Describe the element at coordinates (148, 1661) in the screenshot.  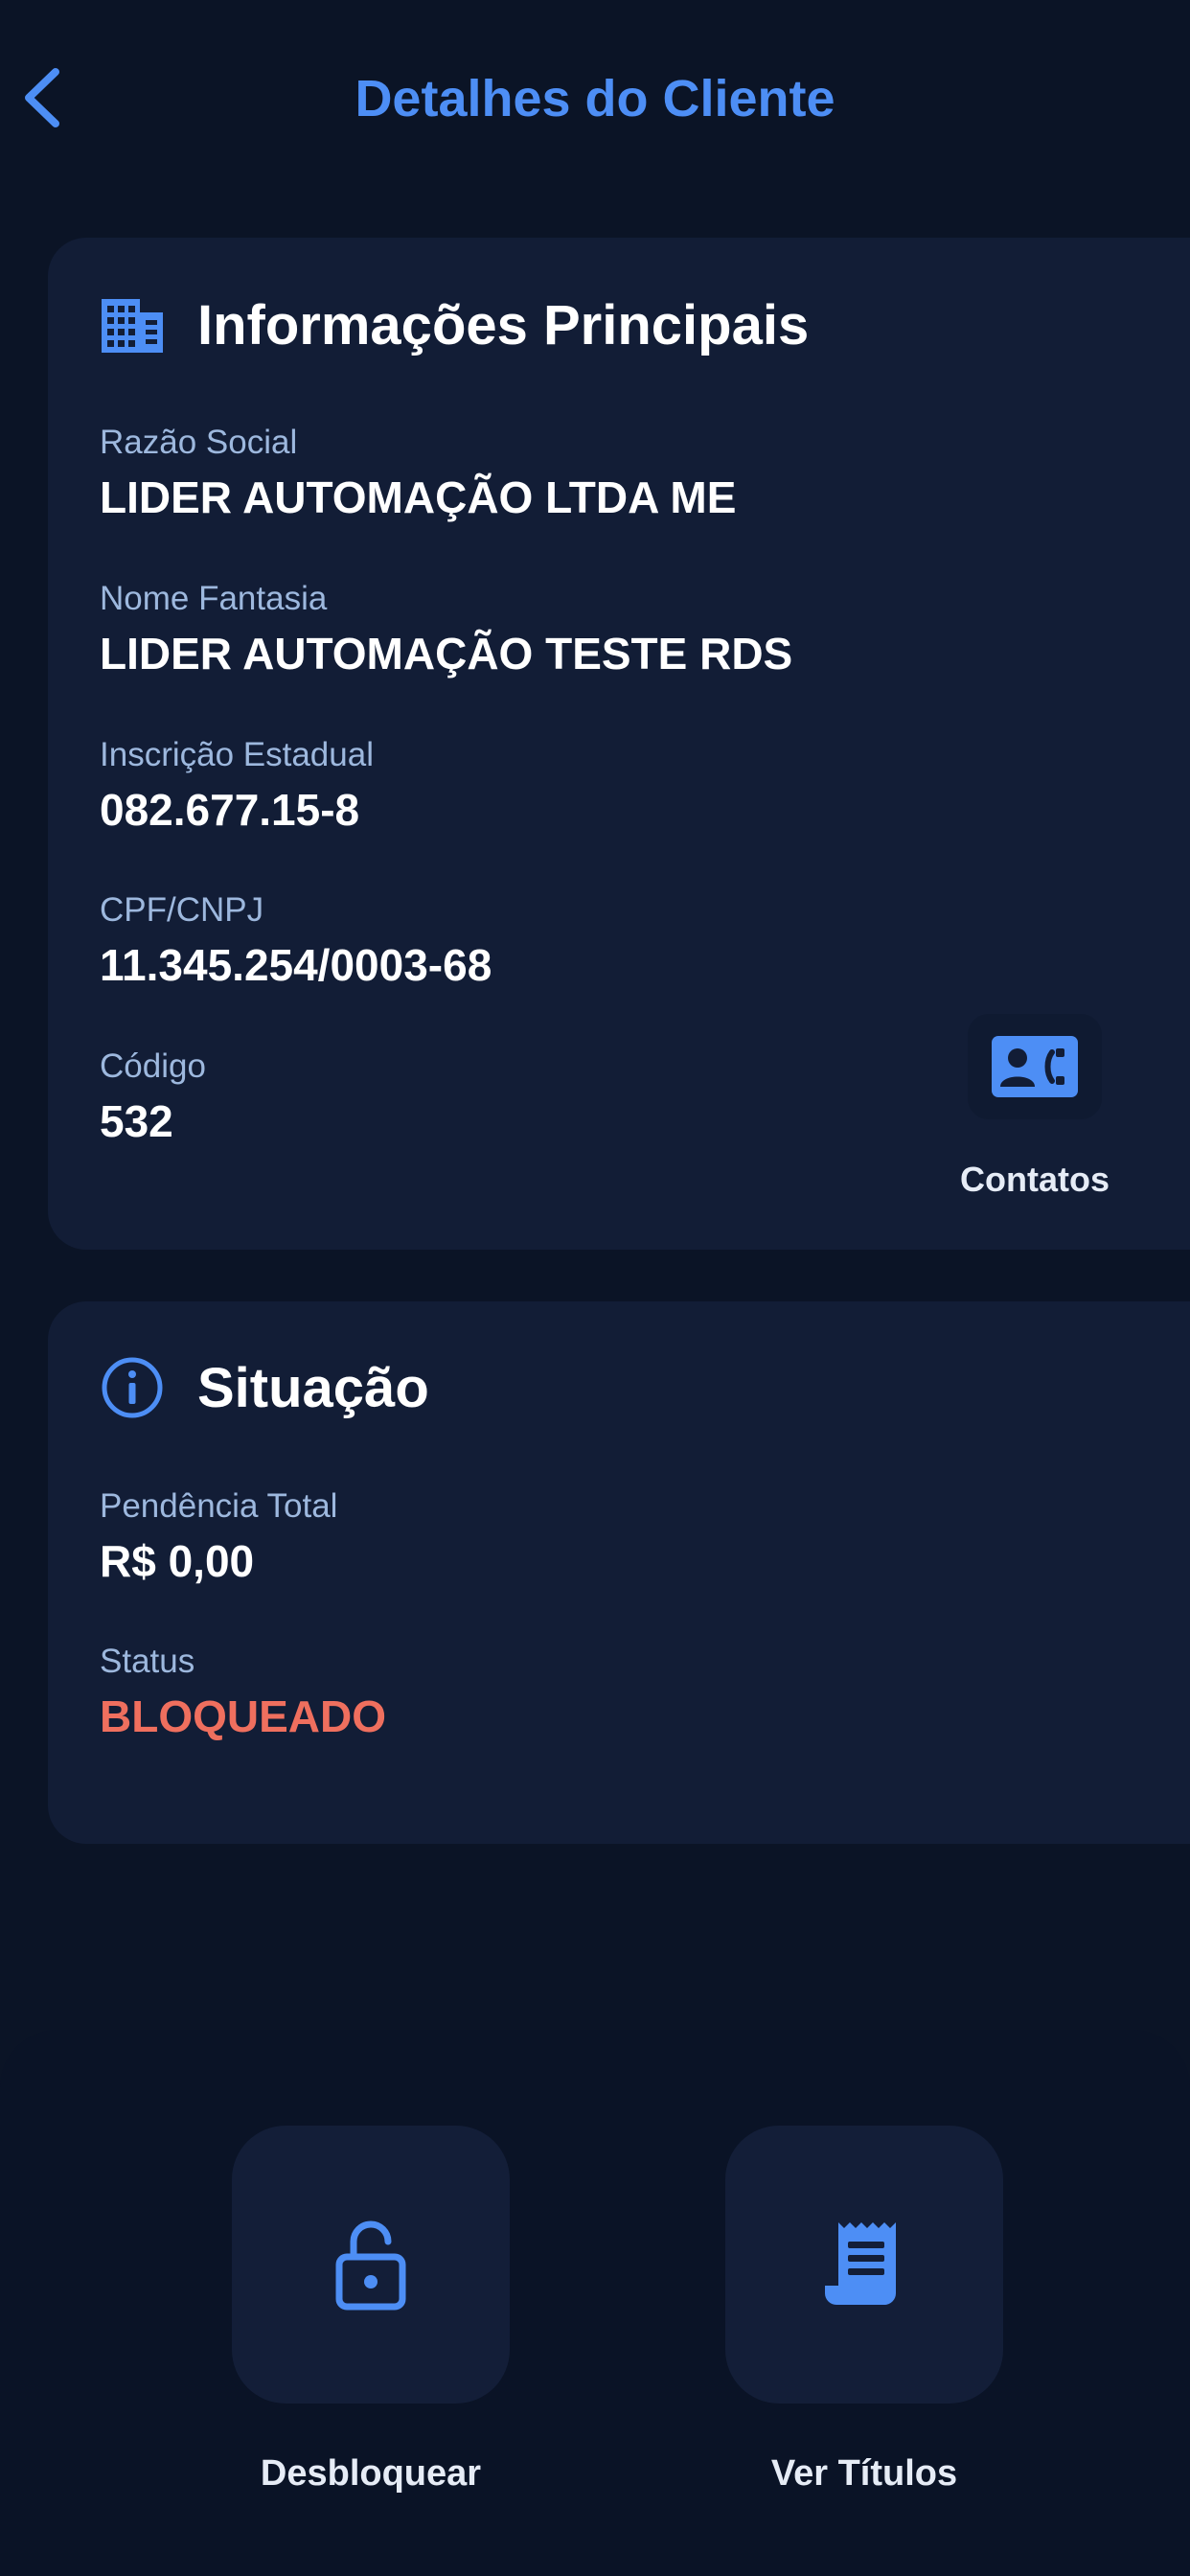
I see `status-label: Status` at that location.